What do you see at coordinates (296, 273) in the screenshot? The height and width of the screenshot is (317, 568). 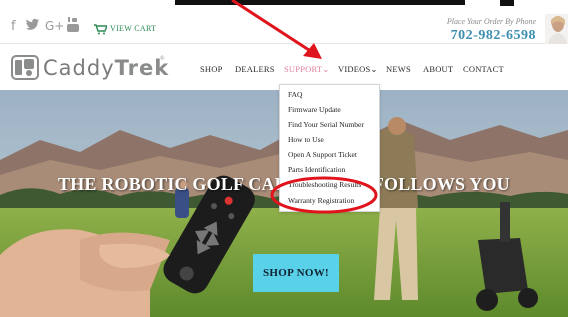 I see `shop-now-button: SHOP NOW!` at bounding box center [296, 273].